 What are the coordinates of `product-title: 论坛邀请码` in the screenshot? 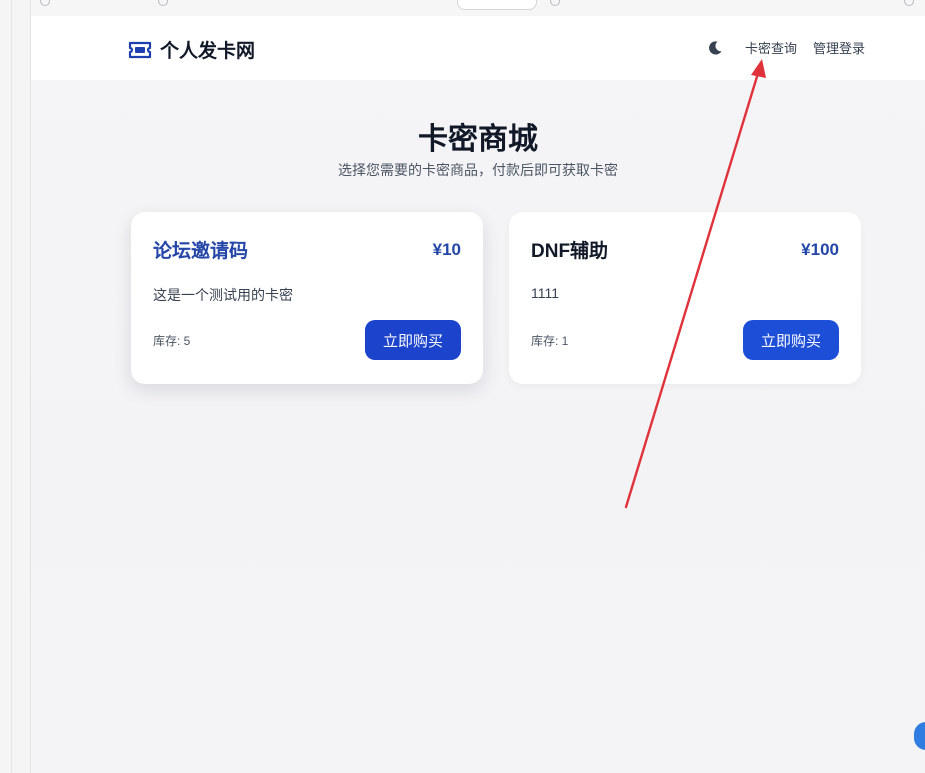 It's located at (201, 251).